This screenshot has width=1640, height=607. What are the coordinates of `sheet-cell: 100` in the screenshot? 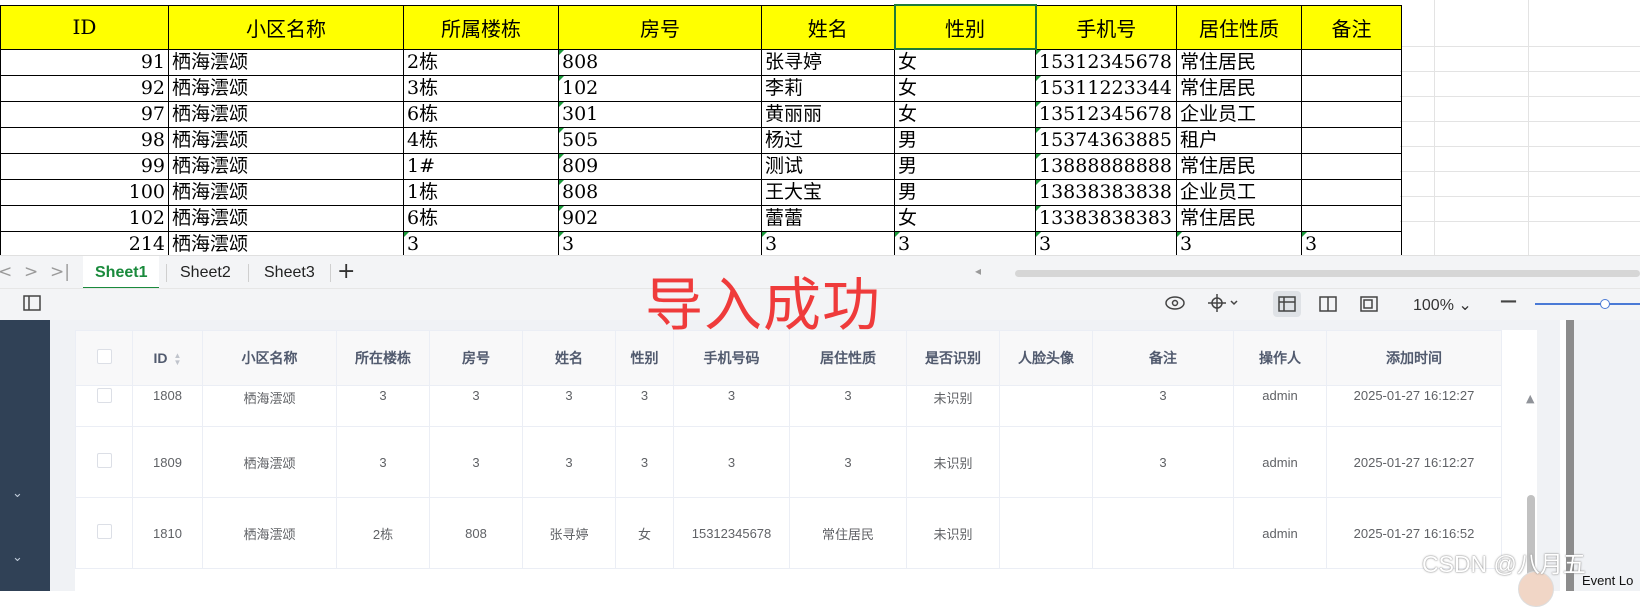 It's located at (84, 192).